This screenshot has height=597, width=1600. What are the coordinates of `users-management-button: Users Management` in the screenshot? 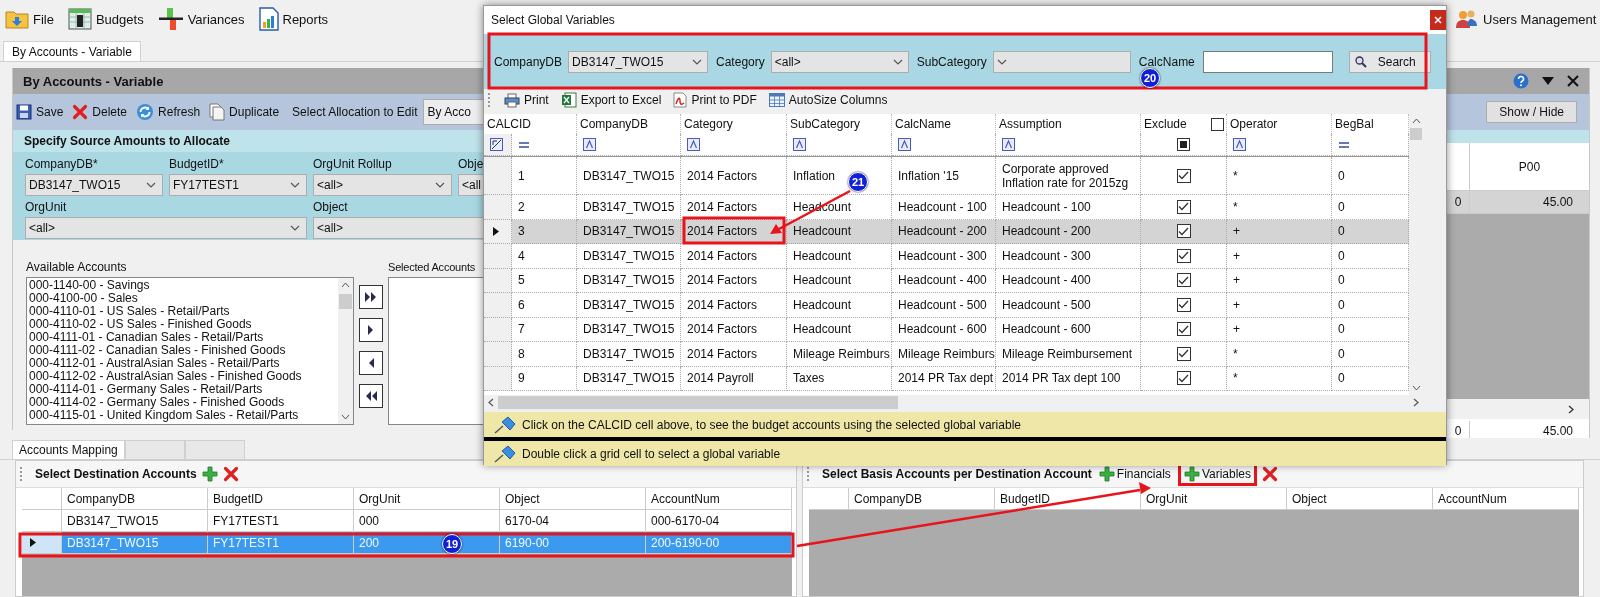 It's located at (1526, 19).